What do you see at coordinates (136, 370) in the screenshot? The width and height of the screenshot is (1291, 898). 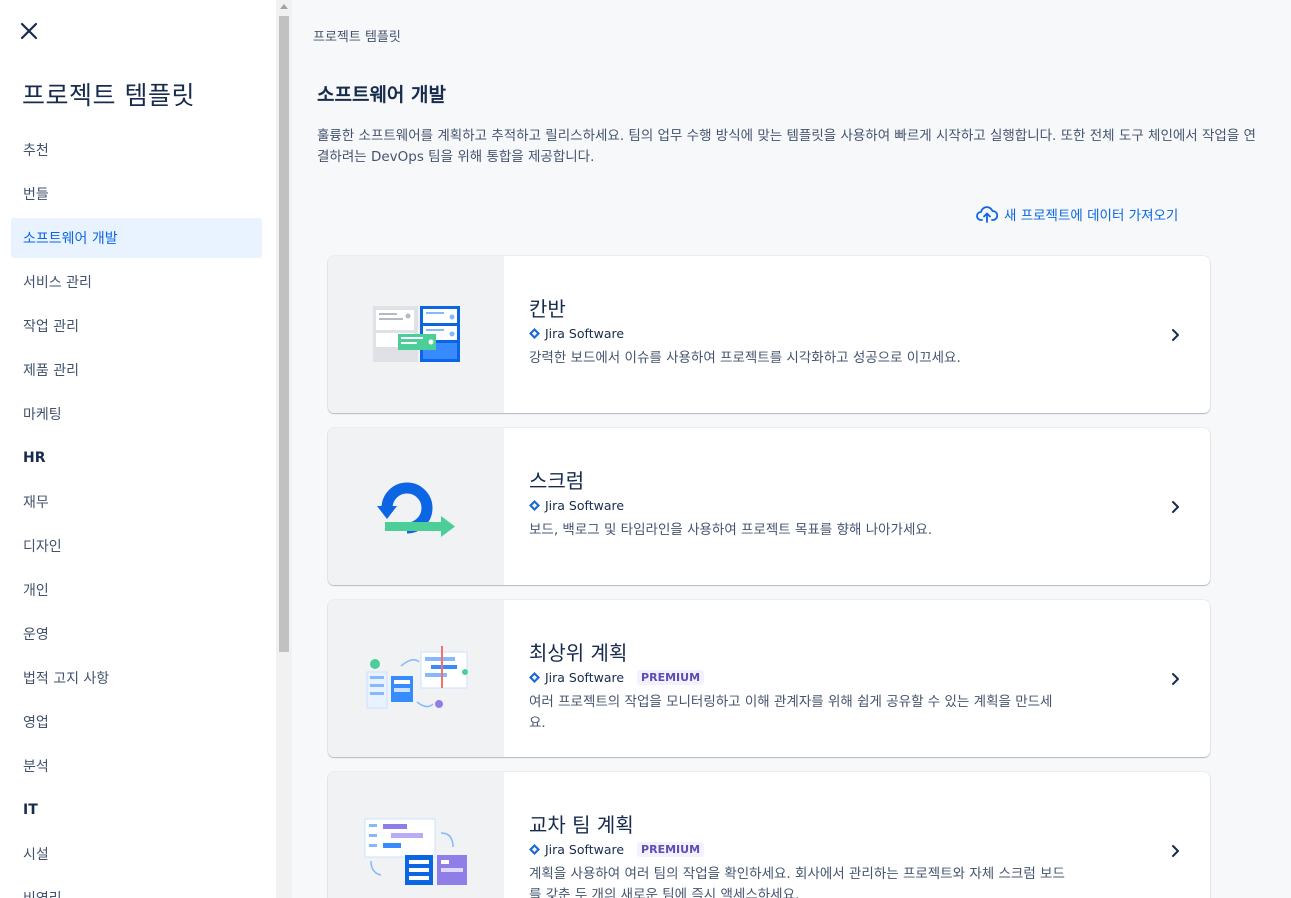 I see `sidebar-item-product-management: 제품 관리` at bounding box center [136, 370].